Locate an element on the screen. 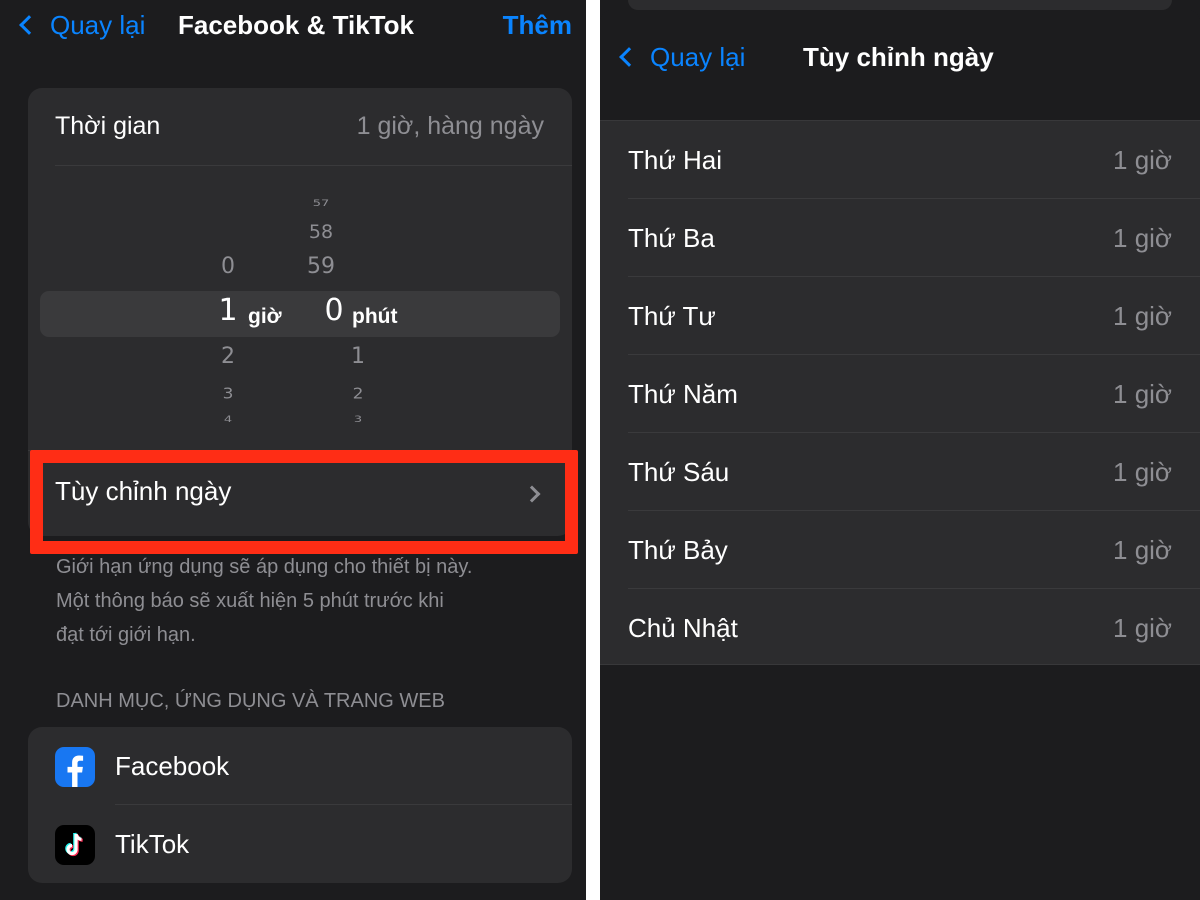 The width and height of the screenshot is (1200, 900). day-name: Thứ Ba is located at coordinates (671, 238).